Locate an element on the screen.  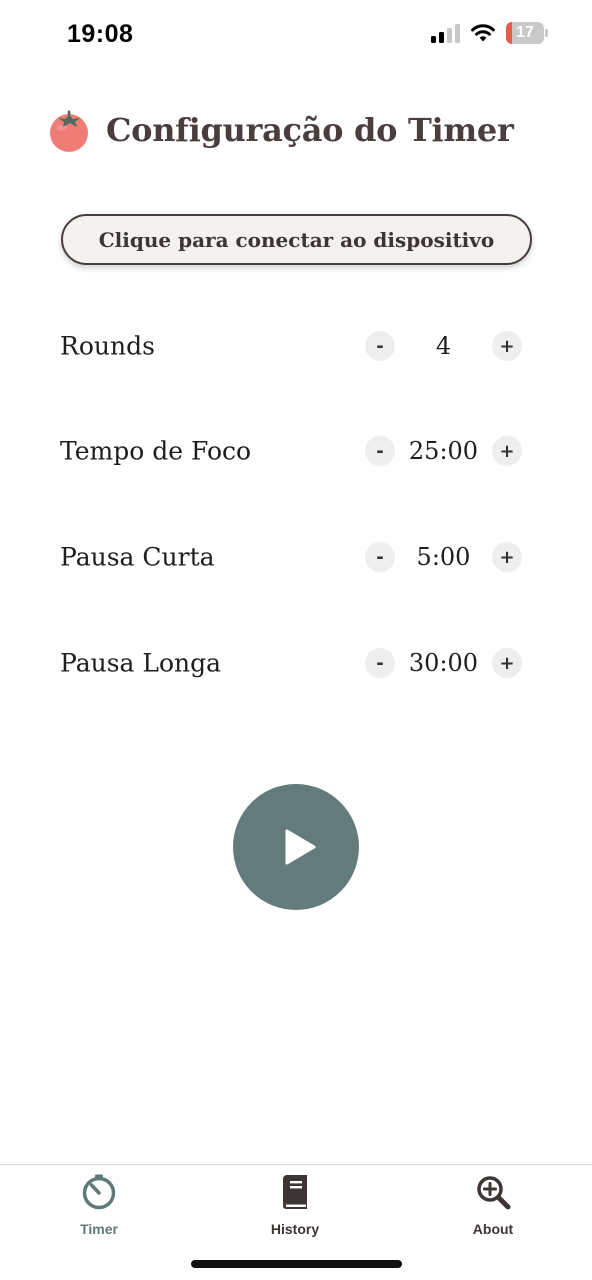
start-timer-button is located at coordinates (296, 847).